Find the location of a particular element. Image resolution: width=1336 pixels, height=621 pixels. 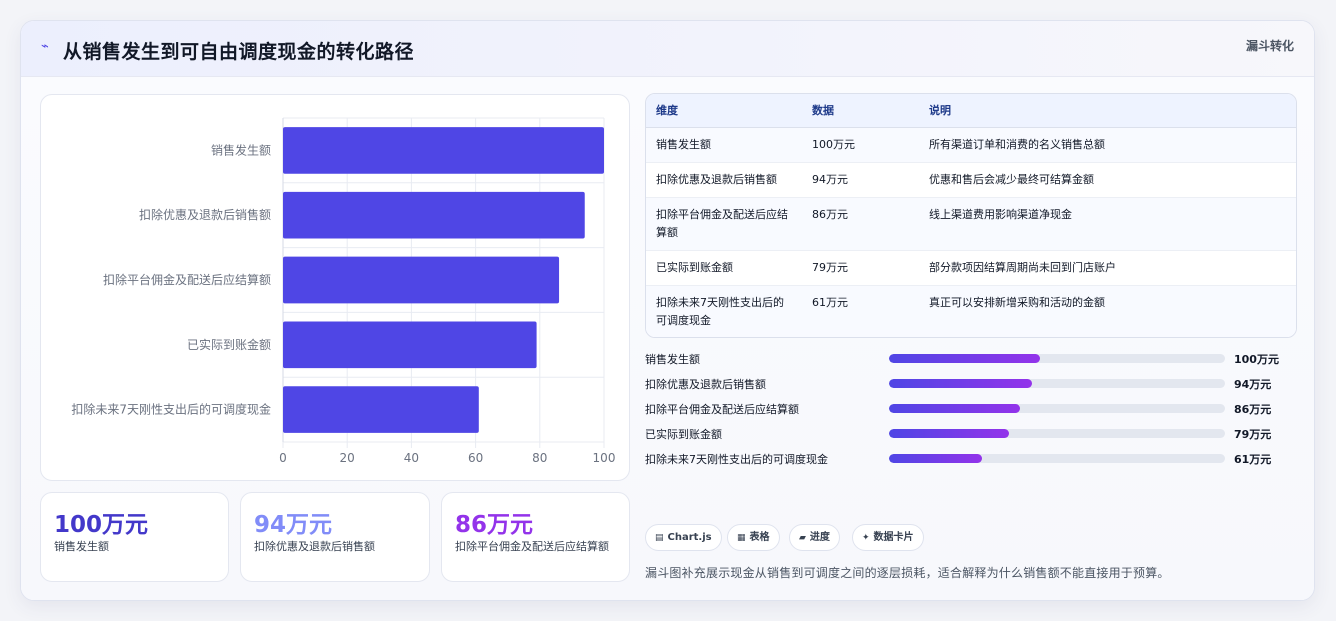

y-tick-label: 扣除平台佣金及配送后应结算额 is located at coordinates (187, 279).